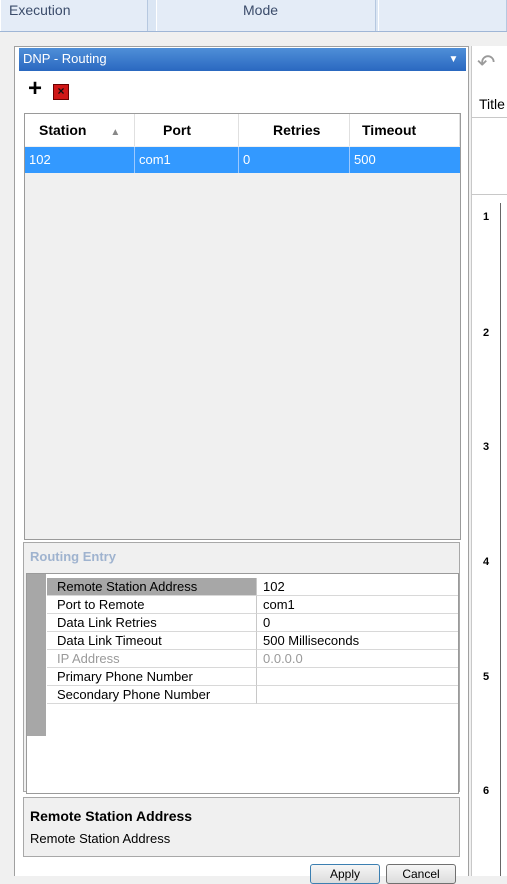  What do you see at coordinates (357, 587) in the screenshot?
I see `property-value-remote-station-address: 102` at bounding box center [357, 587].